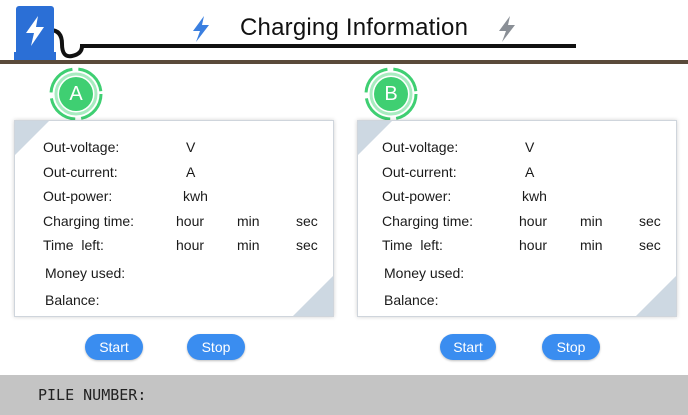 This screenshot has height=415, width=688. I want to click on page-title: Charging Information, so click(354, 27).